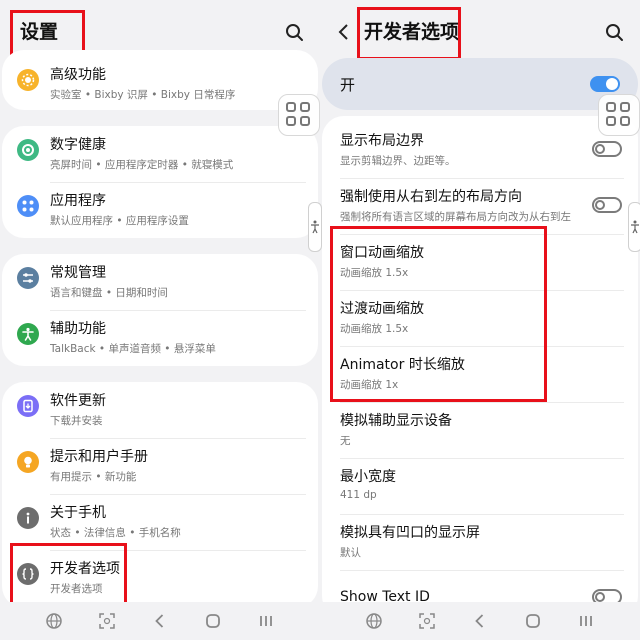 The width and height of the screenshot is (640, 640). Describe the element at coordinates (160, 522) in the screenshot. I see `settings-item-about-phone: 关于手机 状态 • 法律信息 • 手机名称` at that location.